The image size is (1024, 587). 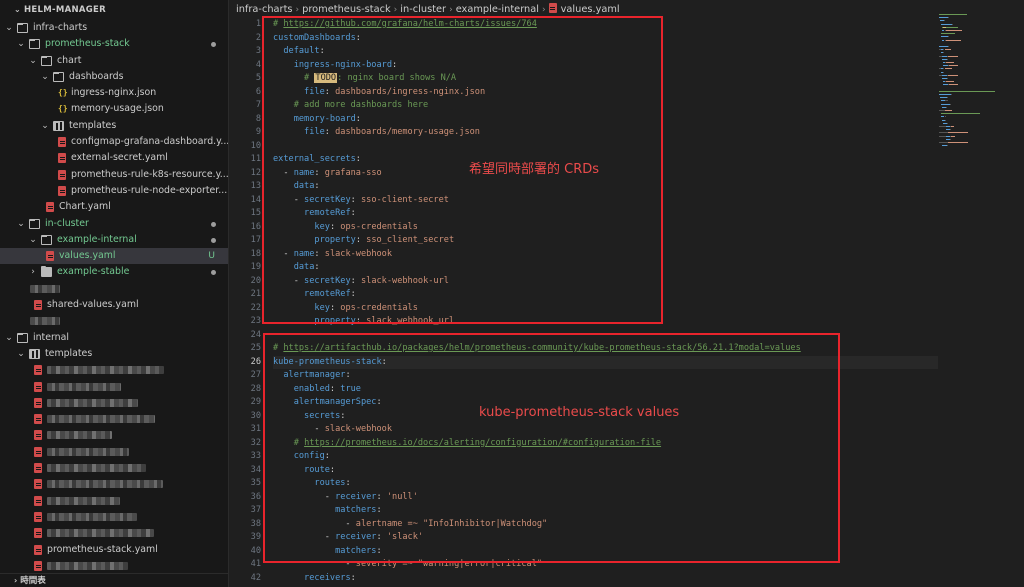 I want to click on tree-file: {} memory-usage.json, so click(x=114, y=109).